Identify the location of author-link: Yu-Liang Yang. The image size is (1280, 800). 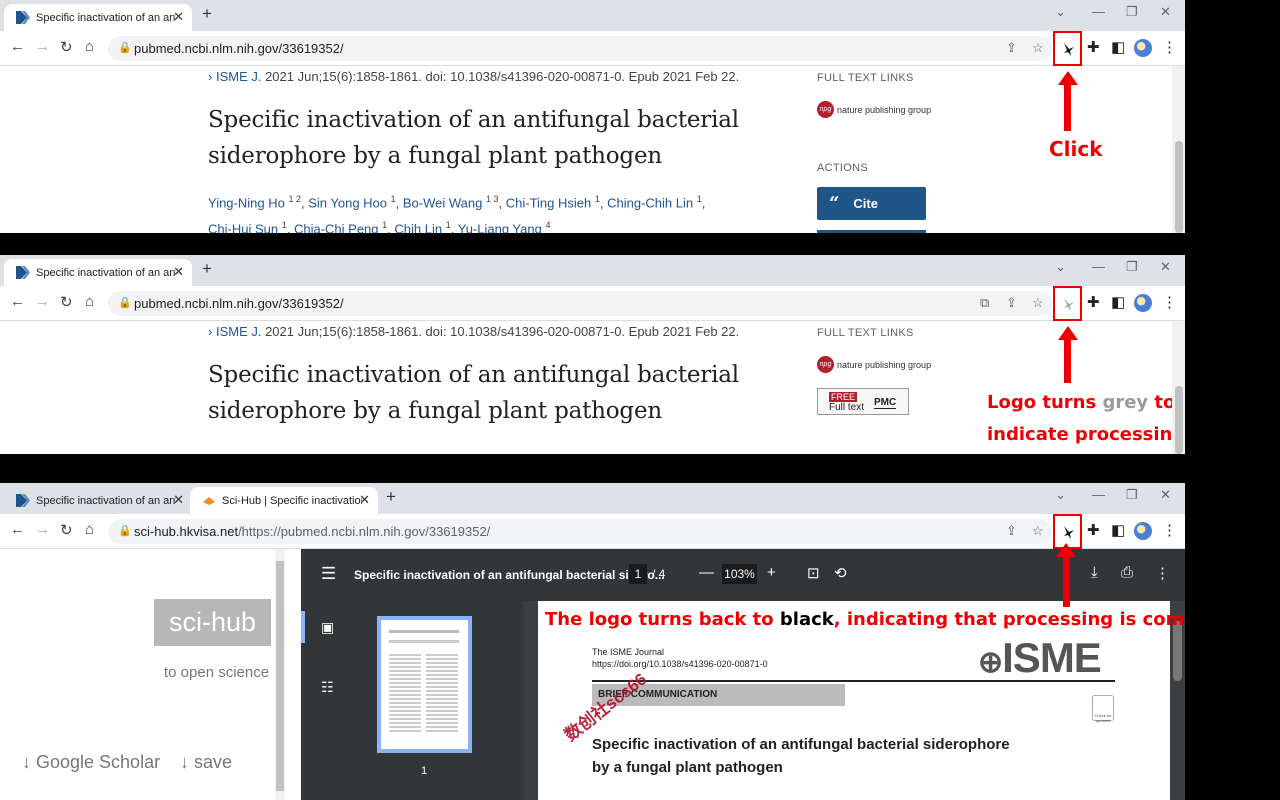
(500, 227).